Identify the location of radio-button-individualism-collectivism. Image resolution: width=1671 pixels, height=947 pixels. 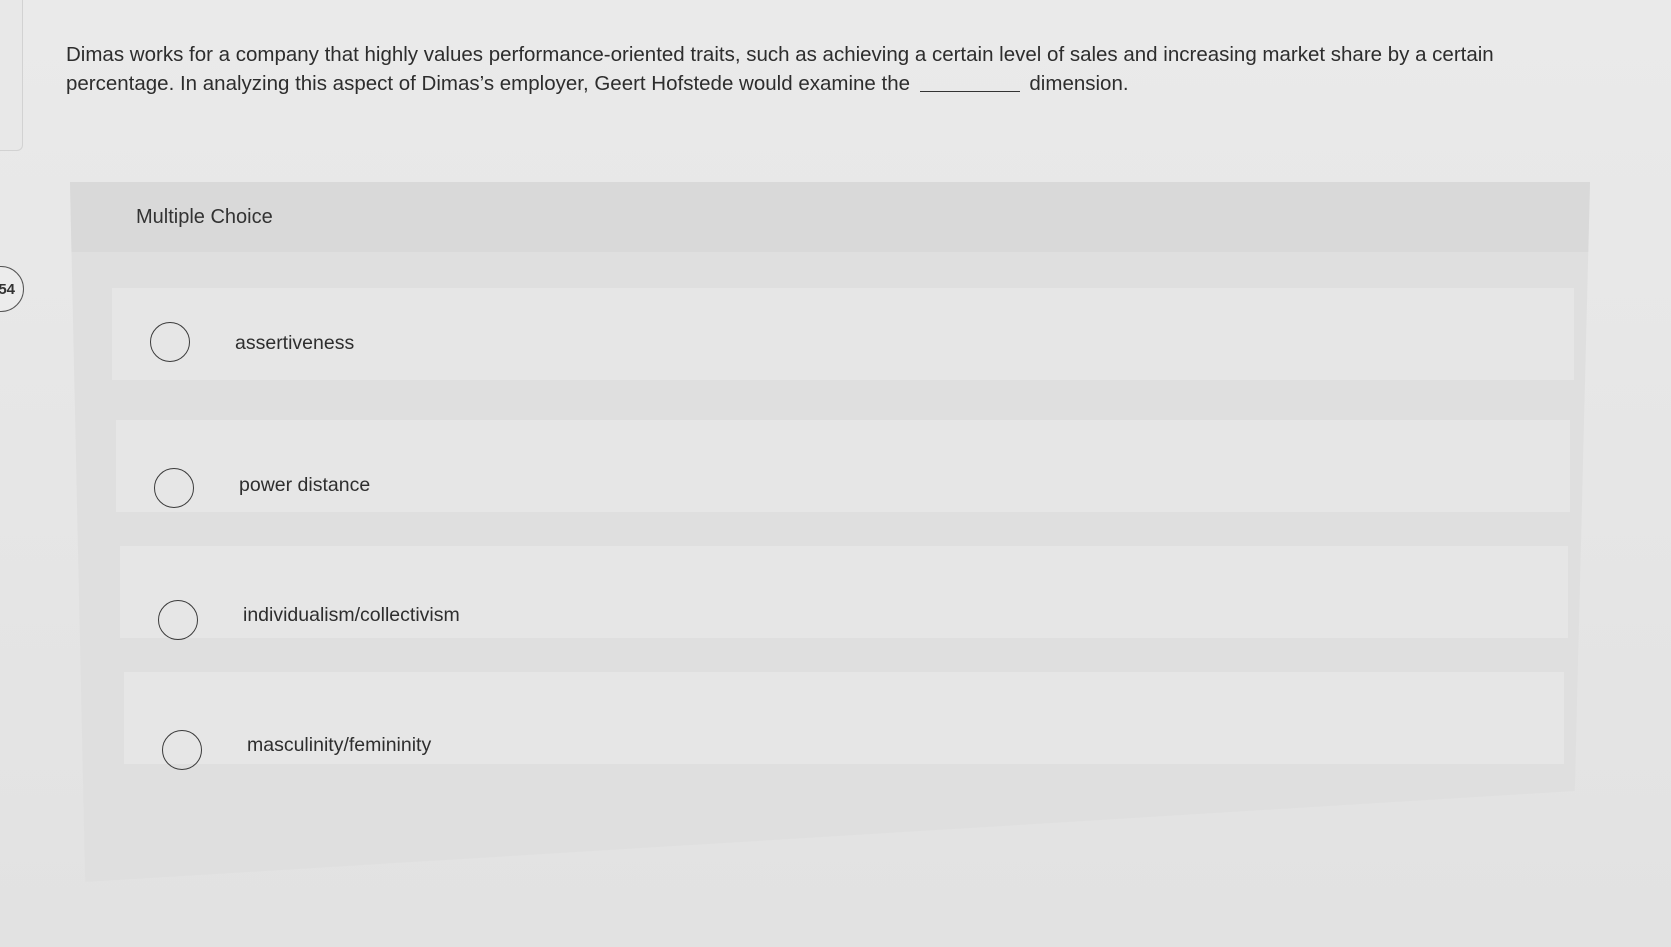
(178, 620).